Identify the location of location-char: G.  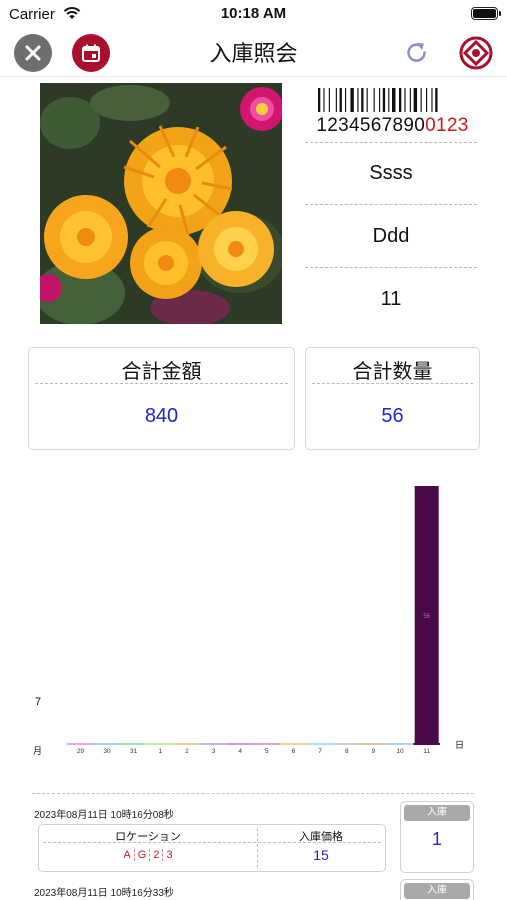
(141, 855).